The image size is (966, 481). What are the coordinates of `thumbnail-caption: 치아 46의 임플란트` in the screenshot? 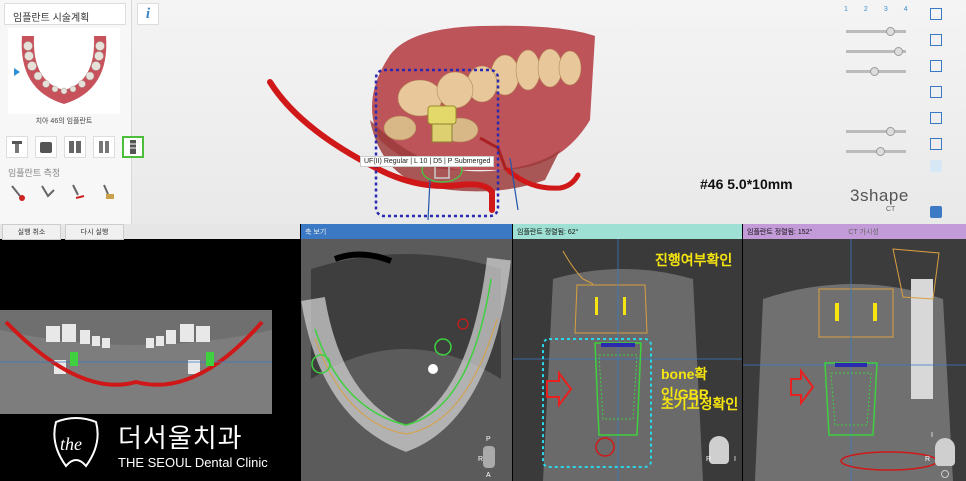 It's located at (64, 121).